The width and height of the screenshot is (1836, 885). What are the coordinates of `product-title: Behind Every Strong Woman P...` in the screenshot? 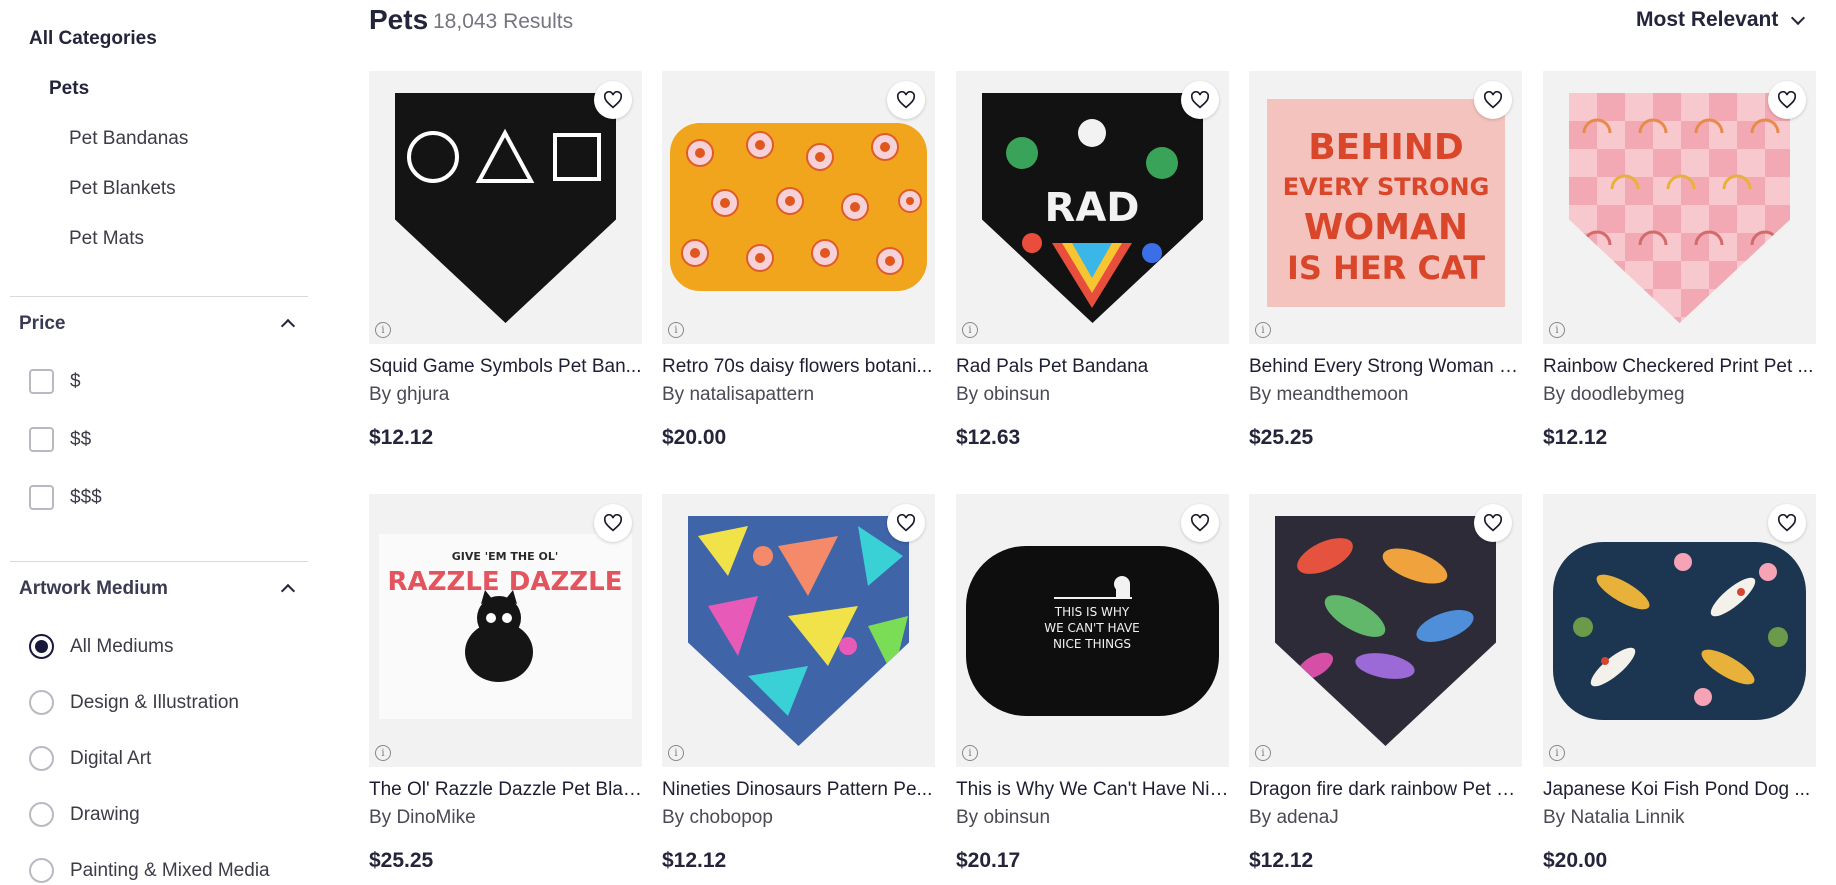 It's located at (1385, 367).